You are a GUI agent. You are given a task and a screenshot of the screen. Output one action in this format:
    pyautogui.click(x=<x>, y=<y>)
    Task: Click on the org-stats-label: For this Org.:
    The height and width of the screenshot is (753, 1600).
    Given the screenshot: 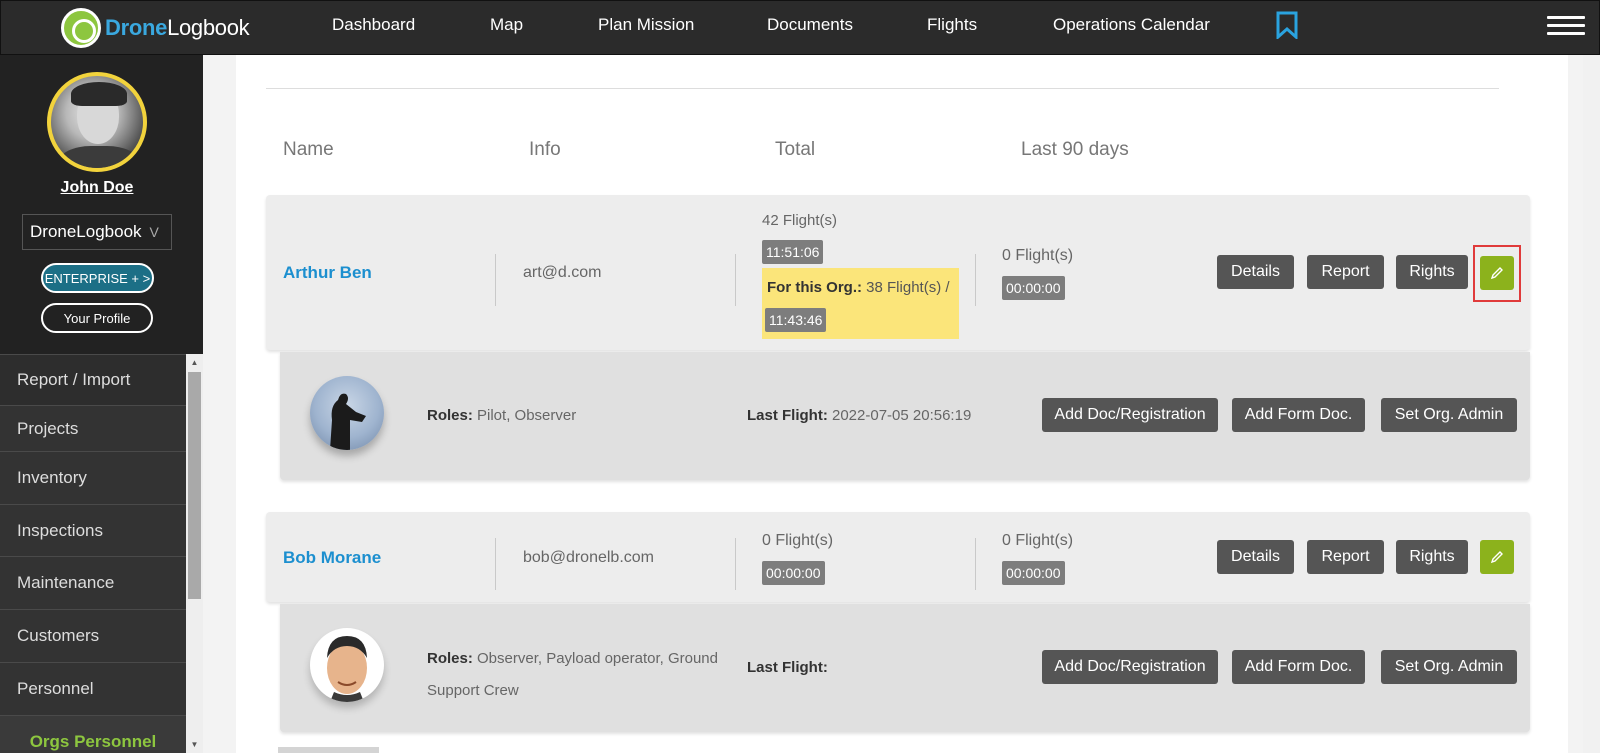 What is the action you would take?
    pyautogui.click(x=814, y=287)
    